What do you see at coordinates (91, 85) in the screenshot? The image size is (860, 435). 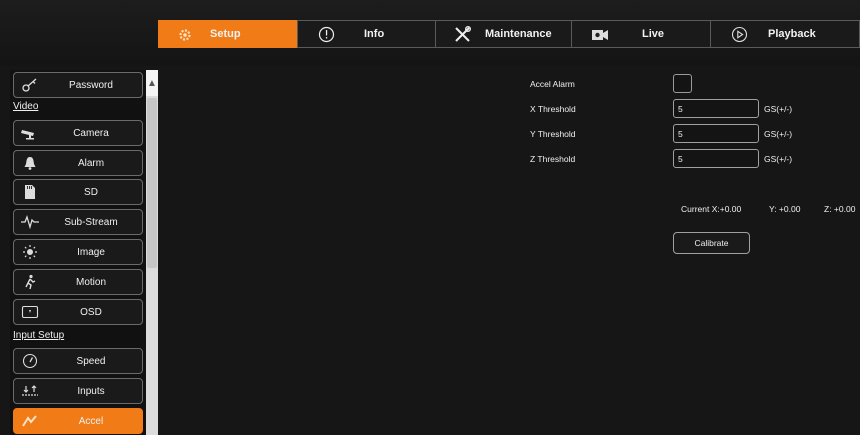 I see `sidebar-item-label: Password` at bounding box center [91, 85].